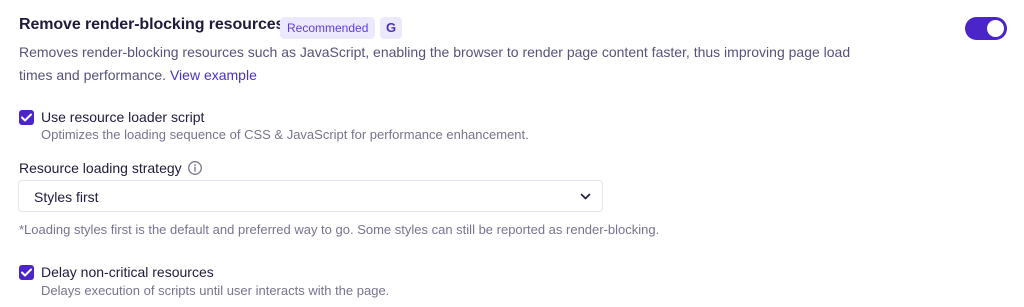  I want to click on resource-loading-strategy-select: Styles first, so click(310, 196).